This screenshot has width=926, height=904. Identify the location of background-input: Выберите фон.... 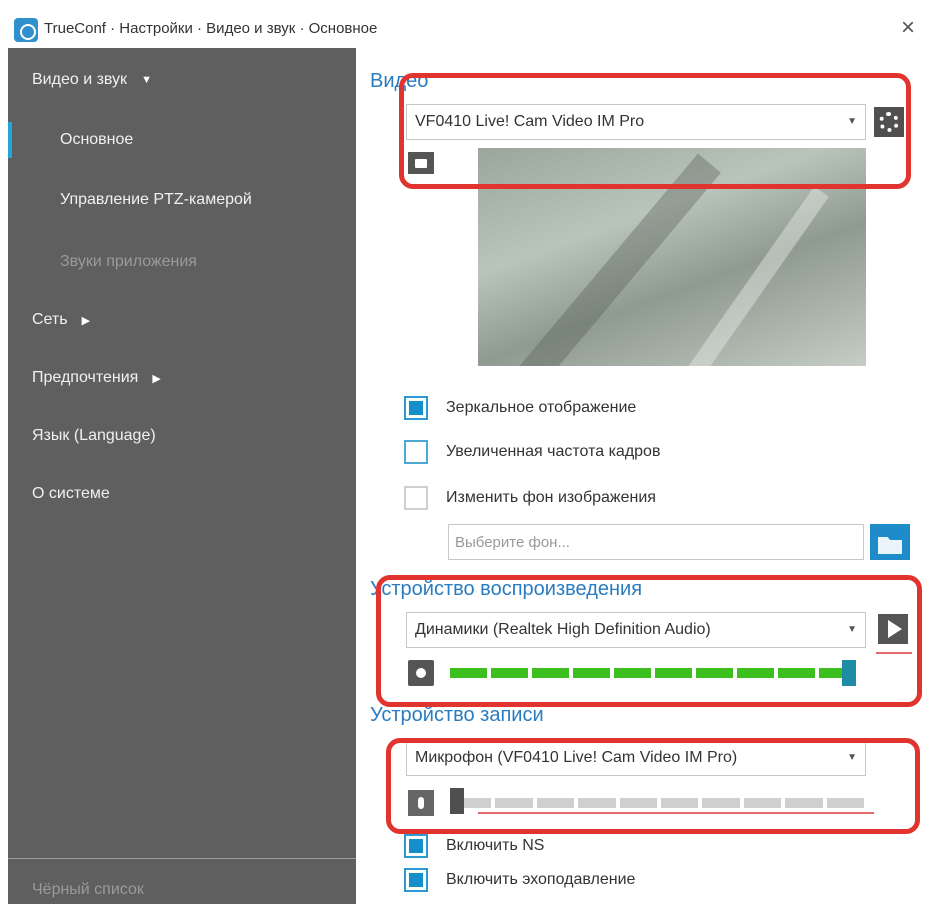
(656, 542).